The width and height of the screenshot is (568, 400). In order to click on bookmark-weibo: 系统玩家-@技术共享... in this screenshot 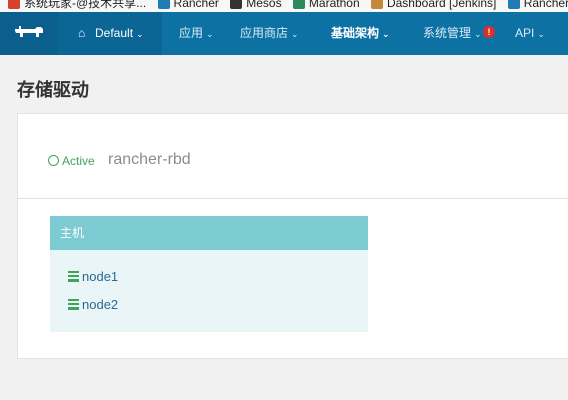, I will do `click(77, 6)`.